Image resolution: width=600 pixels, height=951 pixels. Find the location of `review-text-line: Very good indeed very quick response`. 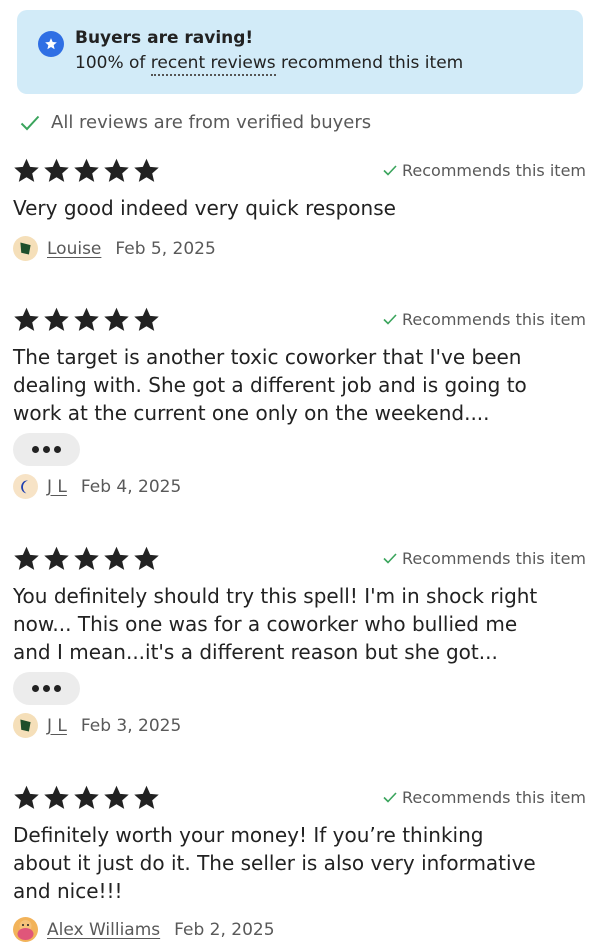

review-text-line: Very good indeed very quick response is located at coordinates (204, 208).